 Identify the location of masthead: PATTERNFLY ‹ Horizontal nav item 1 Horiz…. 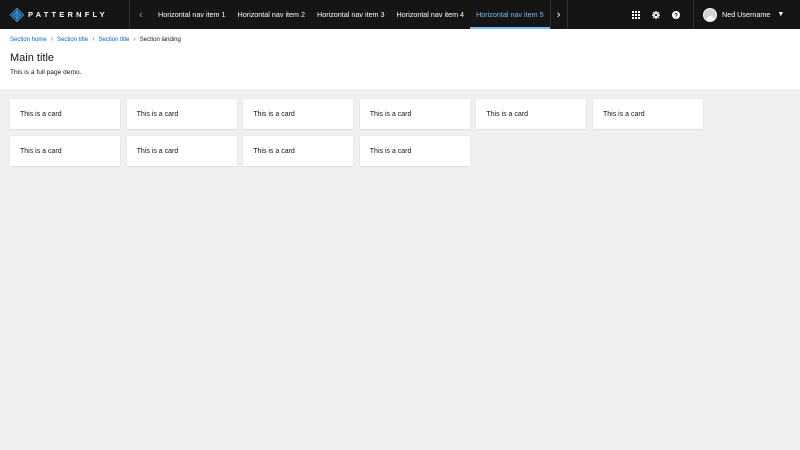
(400, 14).